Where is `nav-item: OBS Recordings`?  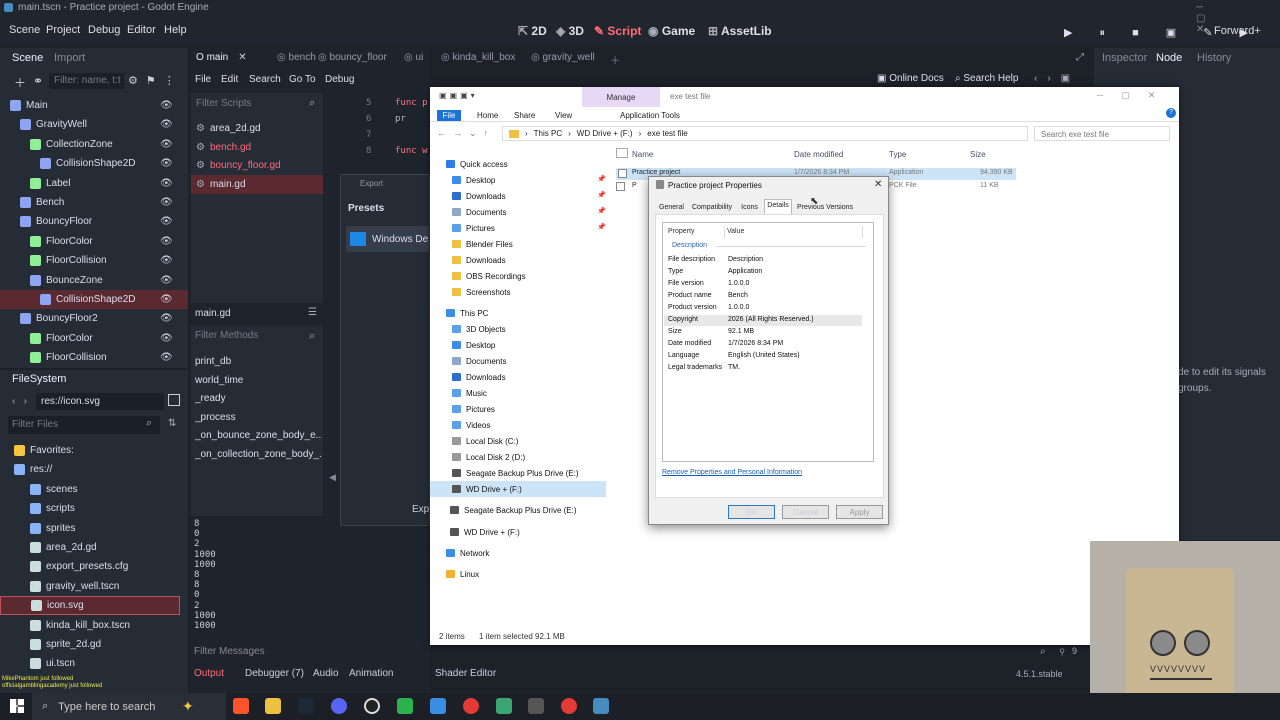 nav-item: OBS Recordings is located at coordinates (489, 276).